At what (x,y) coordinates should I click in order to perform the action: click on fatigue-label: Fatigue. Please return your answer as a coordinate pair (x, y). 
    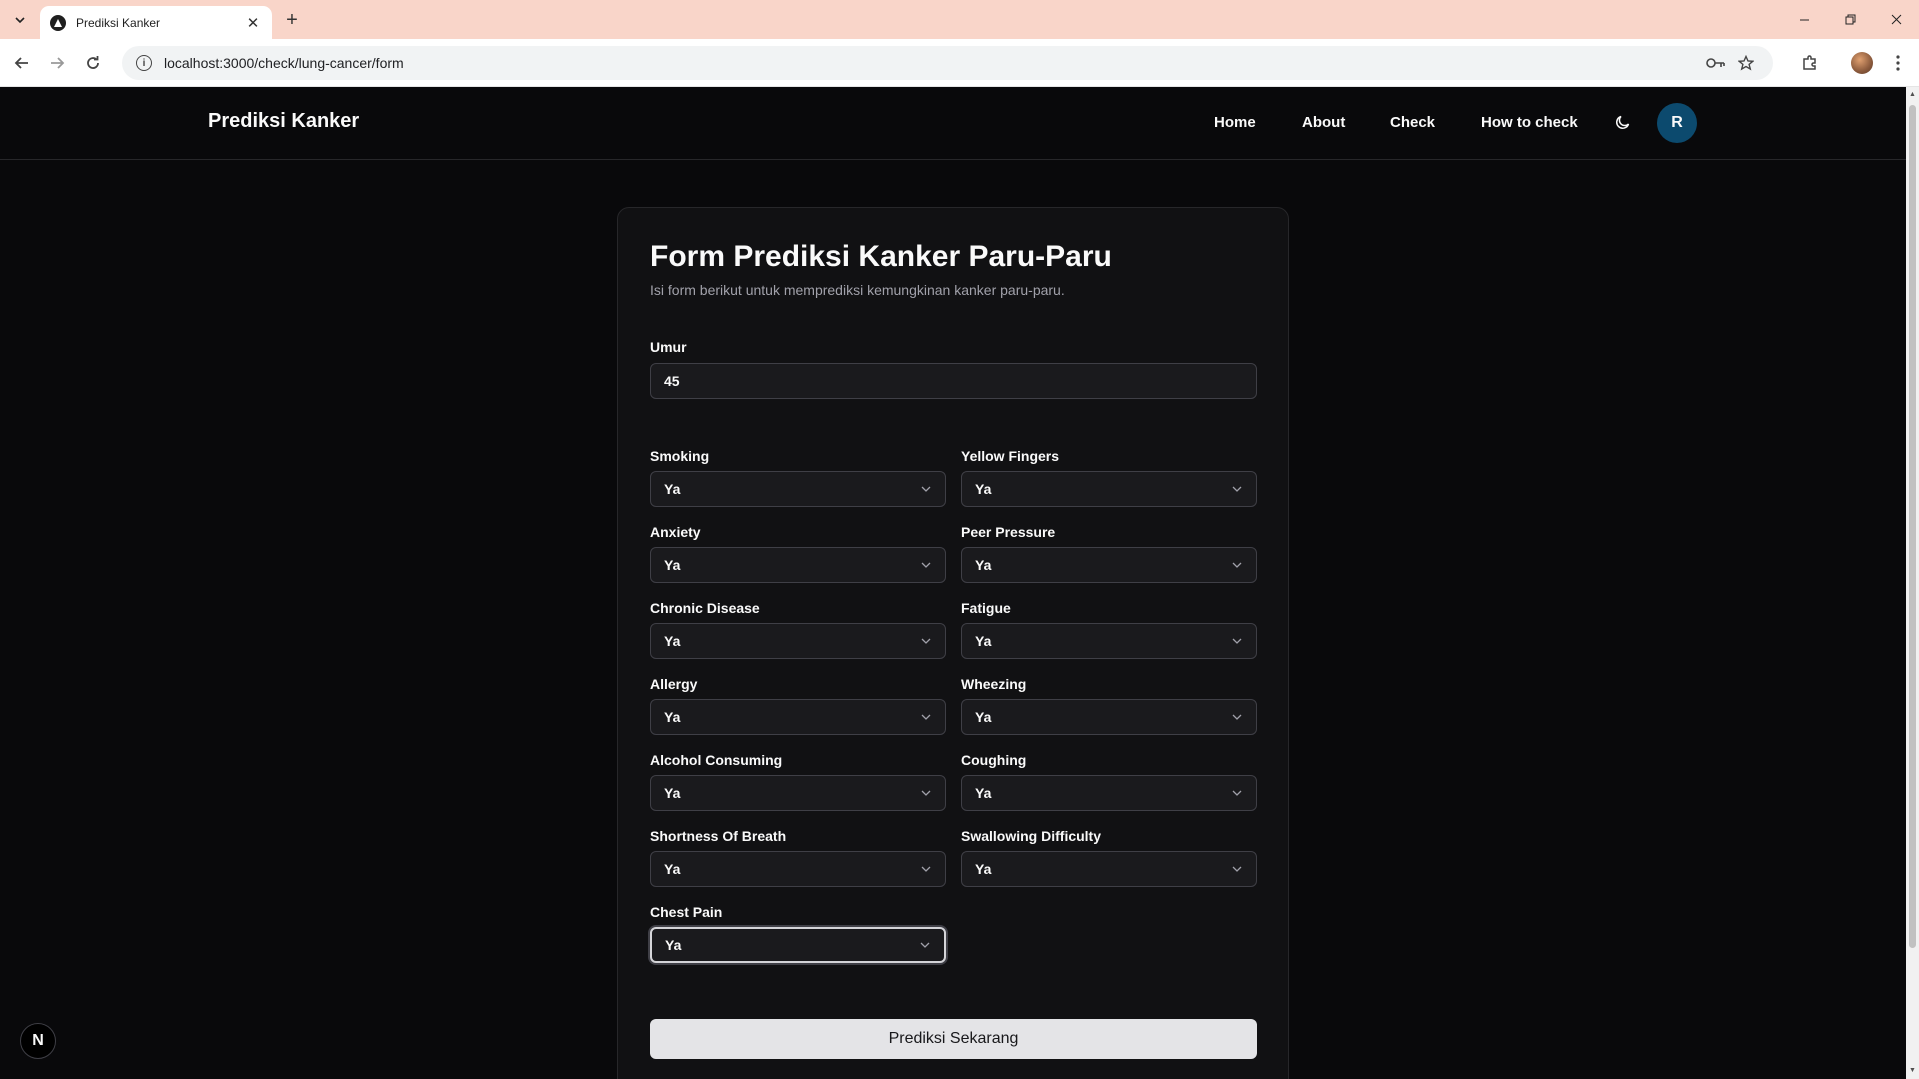
    Looking at the image, I should click on (986, 608).